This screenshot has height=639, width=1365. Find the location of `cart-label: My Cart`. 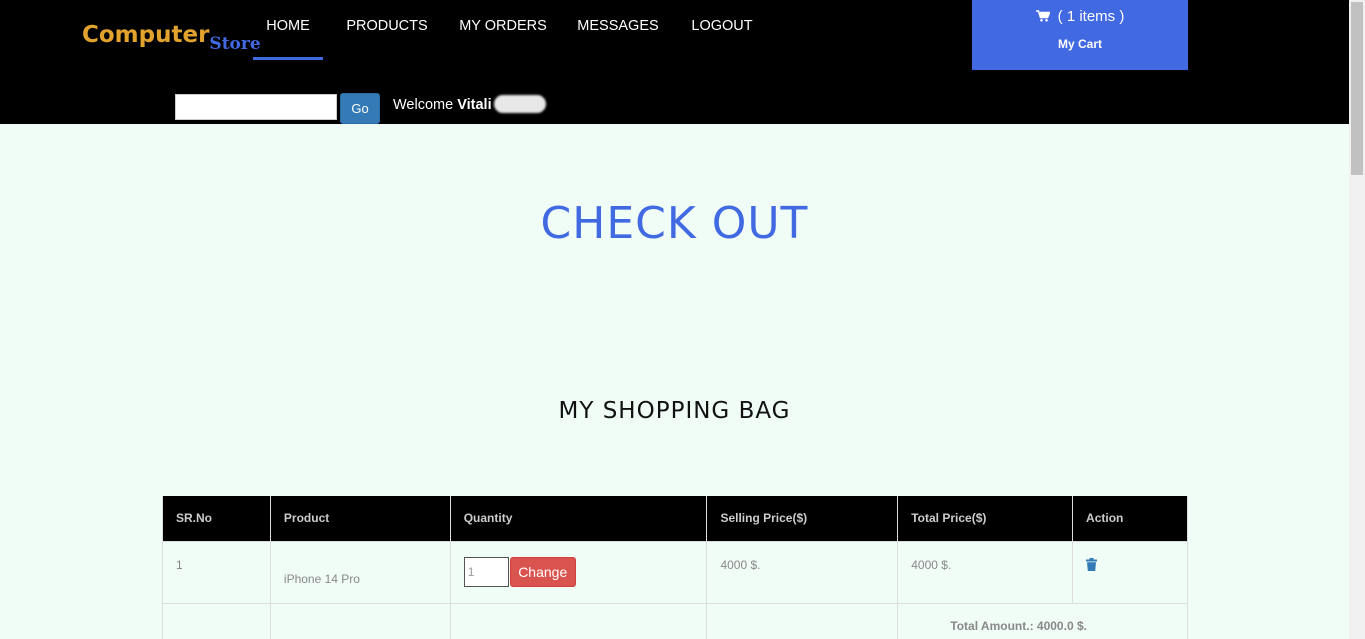

cart-label: My Cart is located at coordinates (1079, 44).